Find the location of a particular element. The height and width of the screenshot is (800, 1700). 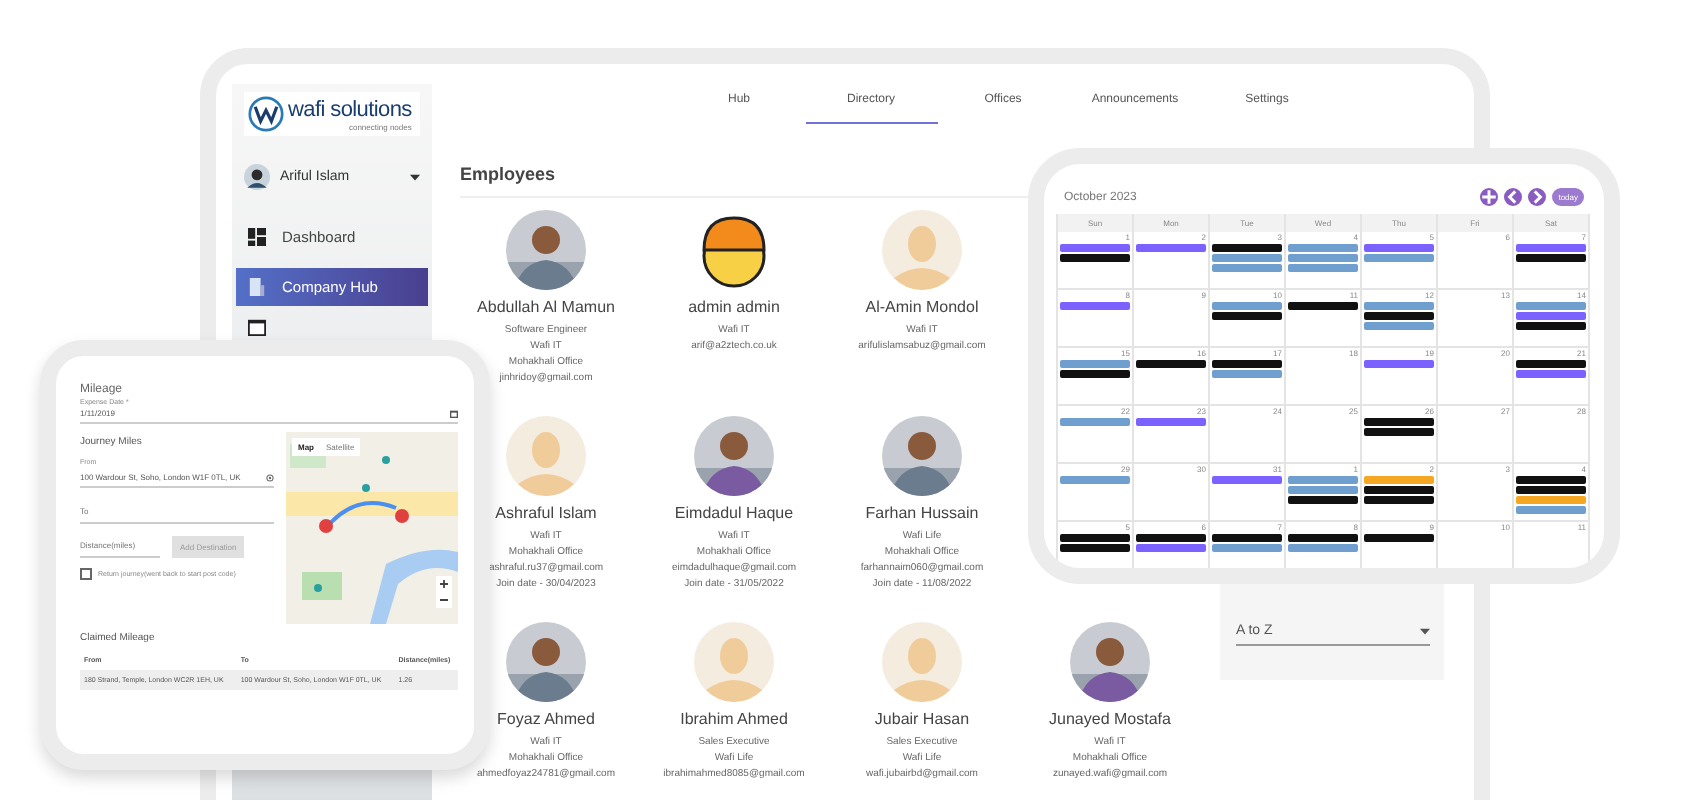

next-button is located at coordinates (1537, 197).